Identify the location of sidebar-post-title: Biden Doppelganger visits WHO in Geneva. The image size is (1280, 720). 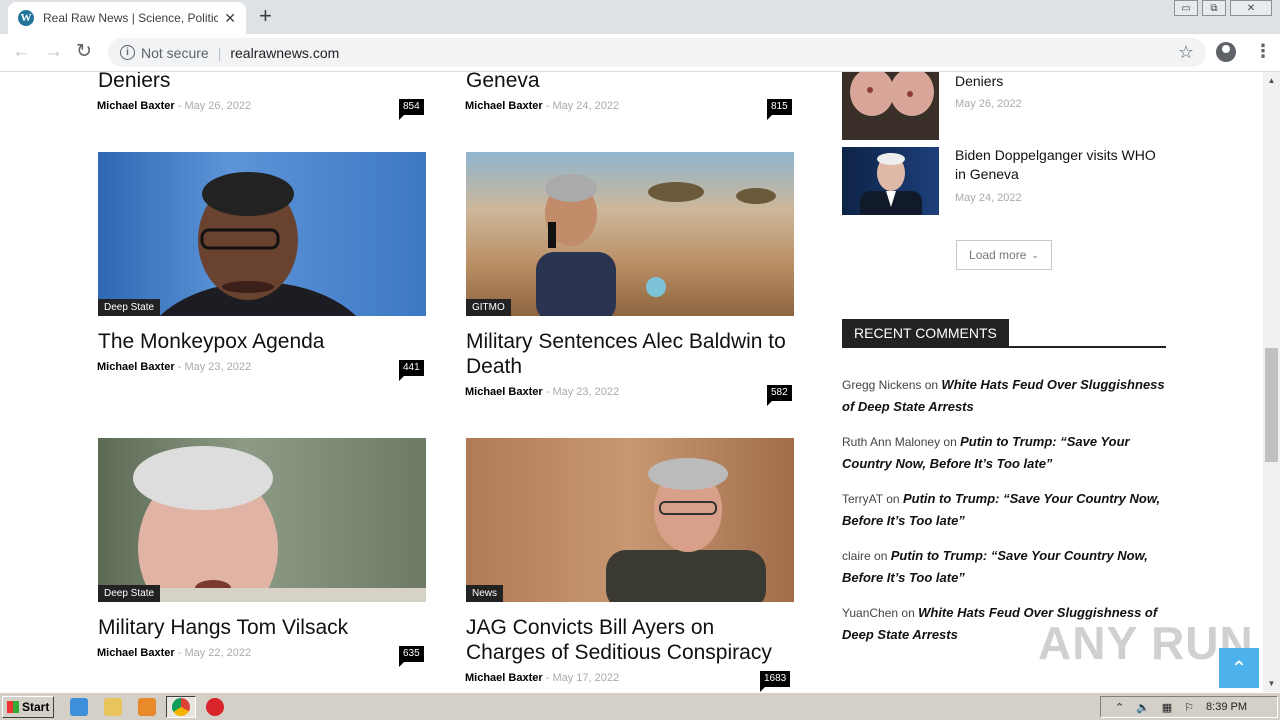
(1062, 165).